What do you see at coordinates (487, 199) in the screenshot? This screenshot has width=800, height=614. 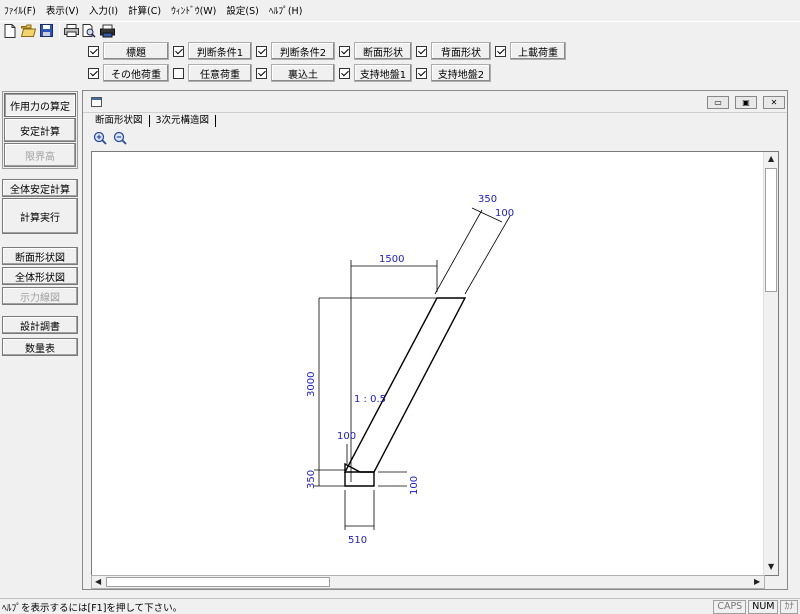 I see `label-top-thickness: 350` at bounding box center [487, 199].